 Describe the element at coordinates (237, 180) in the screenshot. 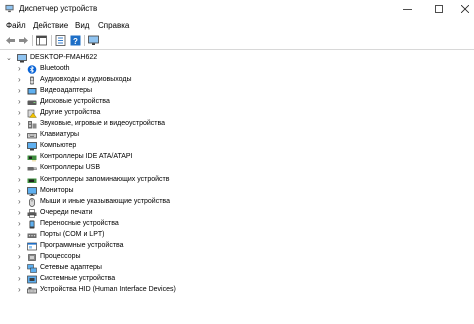

I see `tree-item: › Контроллеры запоминающих устройств` at that location.